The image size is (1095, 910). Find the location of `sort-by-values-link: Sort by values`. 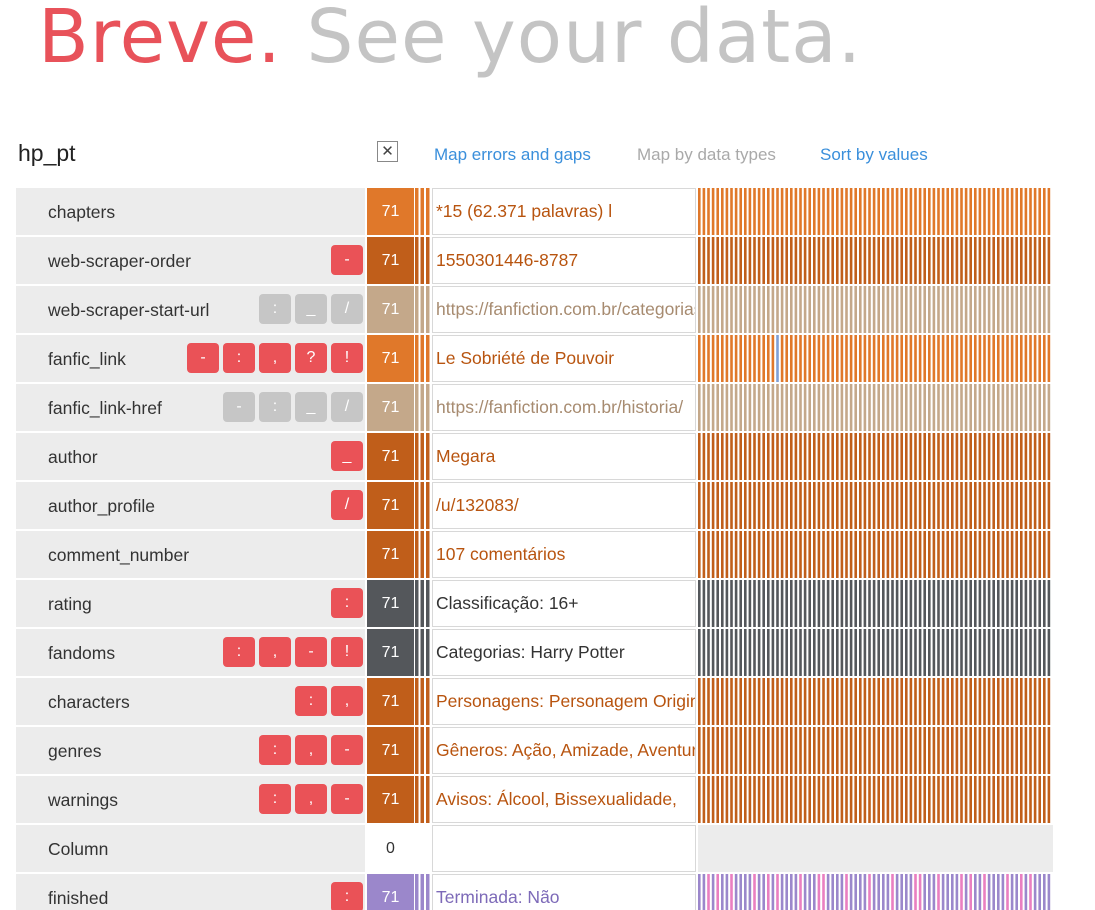

sort-by-values-link: Sort by values is located at coordinates (874, 155).